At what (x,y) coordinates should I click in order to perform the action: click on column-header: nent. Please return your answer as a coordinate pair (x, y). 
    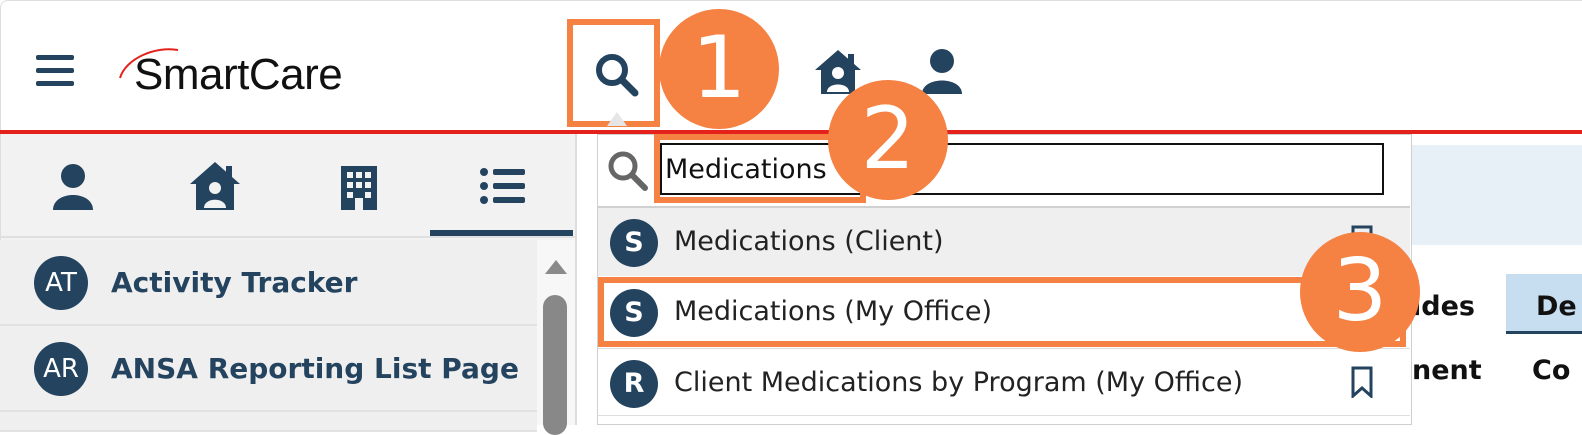
    Looking at the image, I should click on (1447, 370).